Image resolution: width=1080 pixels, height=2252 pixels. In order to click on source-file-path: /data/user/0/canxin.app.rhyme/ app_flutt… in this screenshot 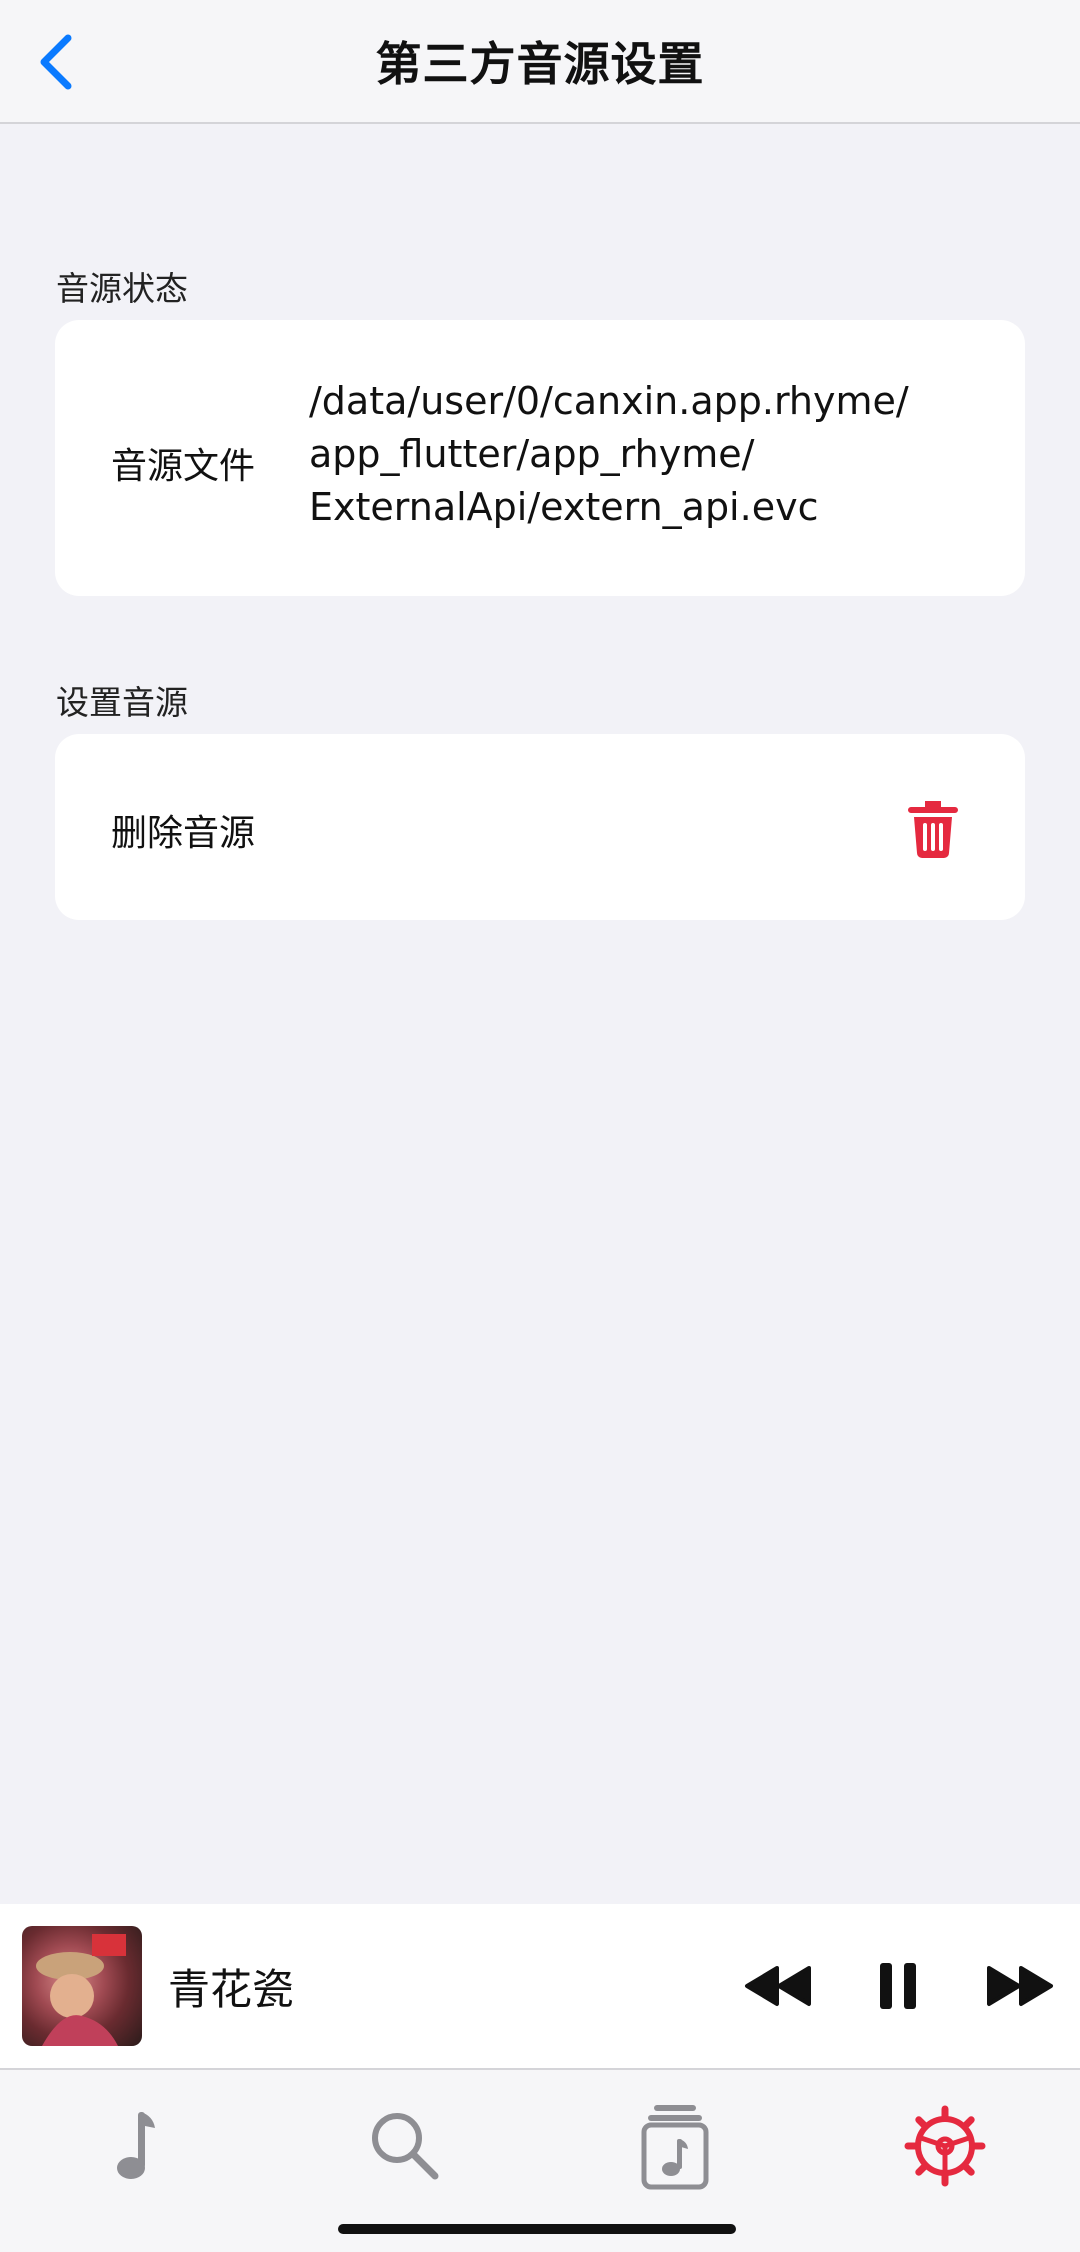, I will do `click(609, 454)`.